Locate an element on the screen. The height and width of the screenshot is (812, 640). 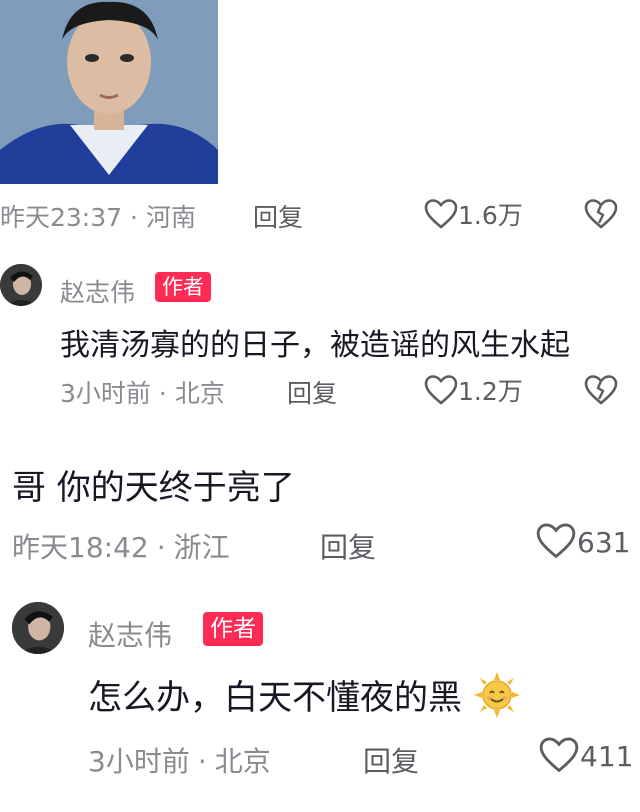
comment-location: 河南 is located at coordinates (171, 217).